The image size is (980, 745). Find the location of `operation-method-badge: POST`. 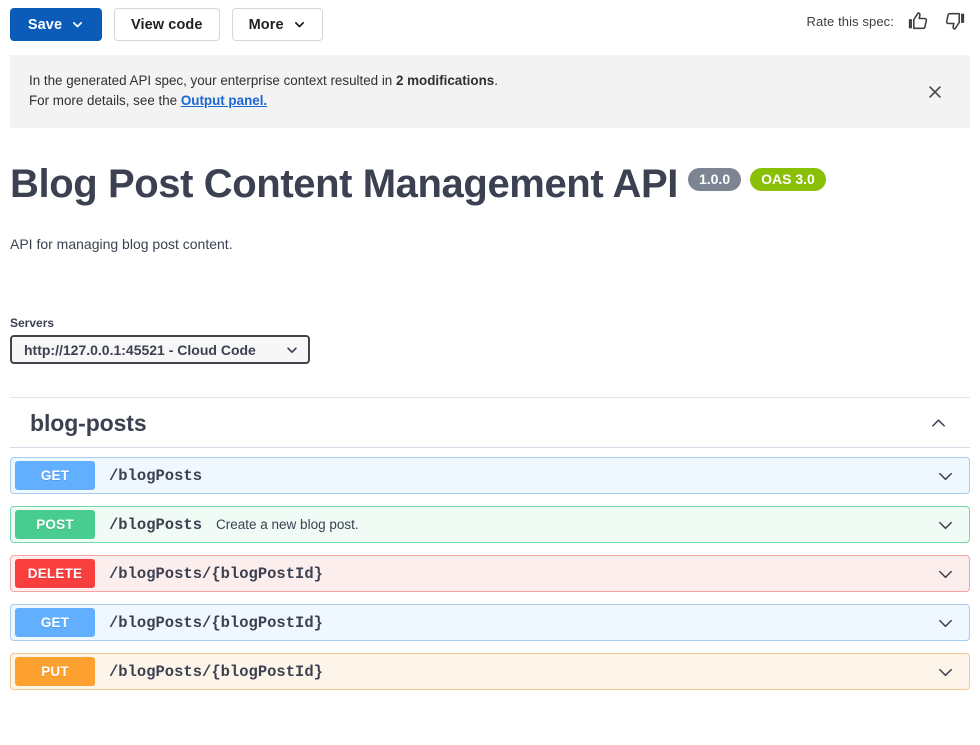

operation-method-badge: POST is located at coordinates (55, 524).